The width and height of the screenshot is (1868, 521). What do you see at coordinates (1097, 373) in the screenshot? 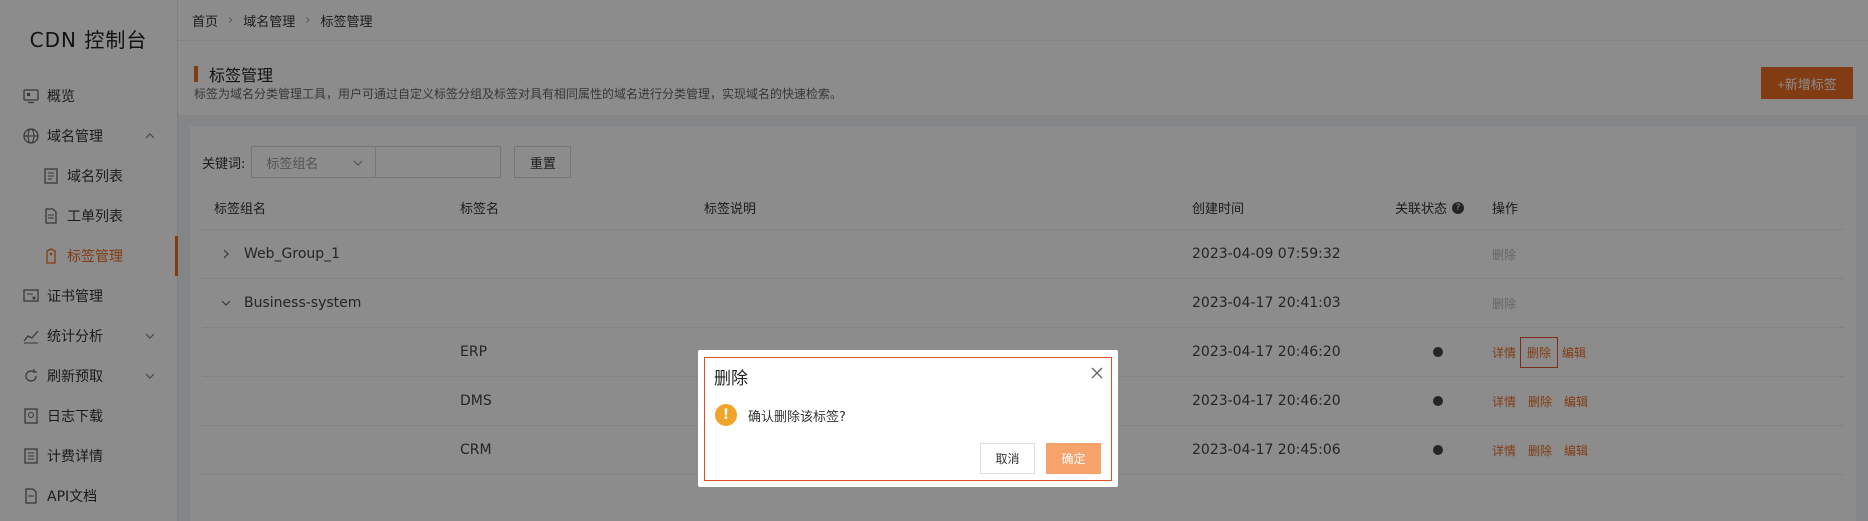
I see `close-icon` at bounding box center [1097, 373].